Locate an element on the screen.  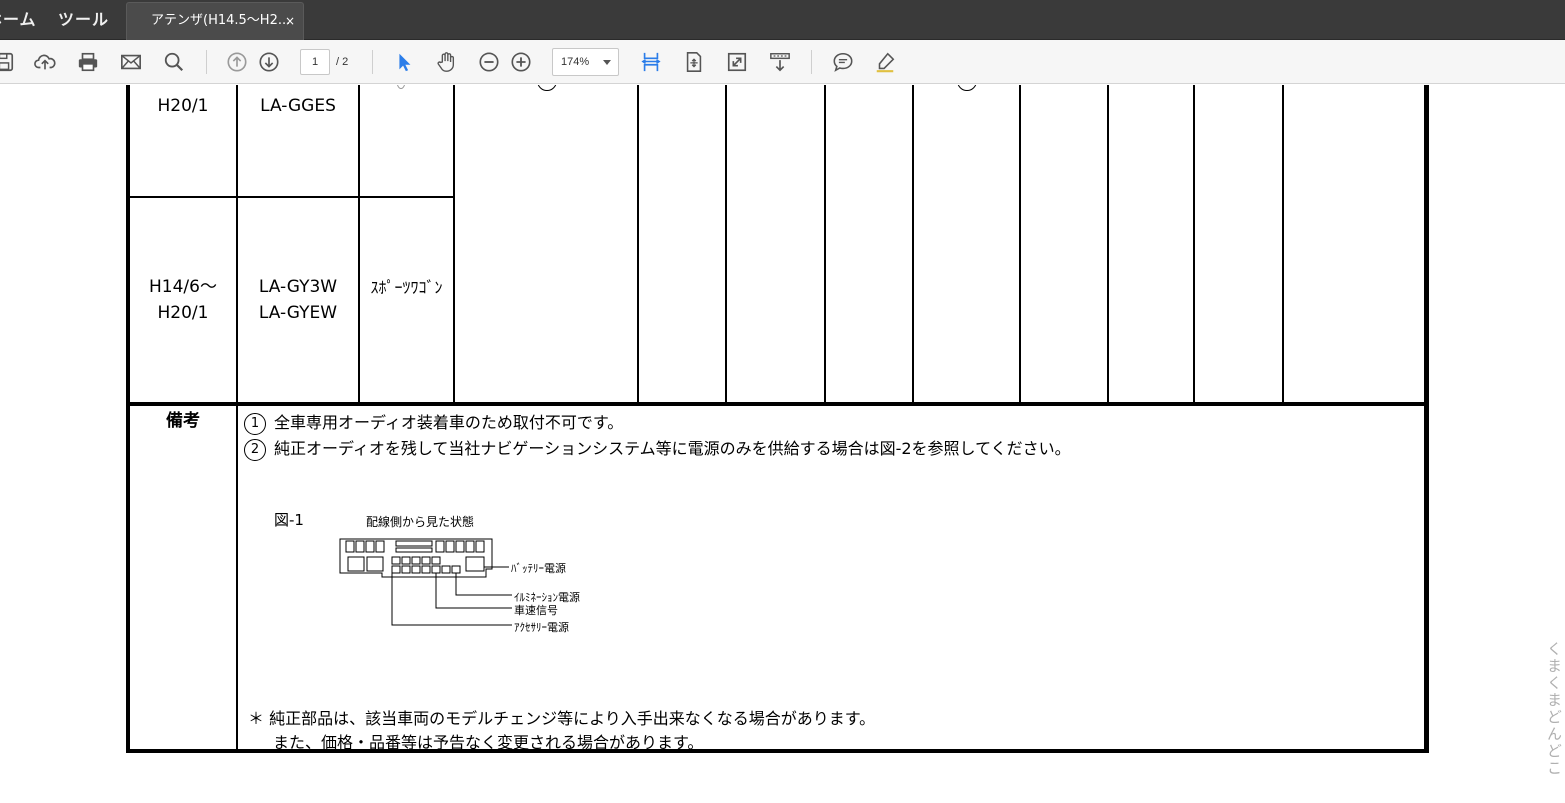
note-item: 1 全車専用オーディオ装着車のため取付不可です。 is located at coordinates (433, 422).